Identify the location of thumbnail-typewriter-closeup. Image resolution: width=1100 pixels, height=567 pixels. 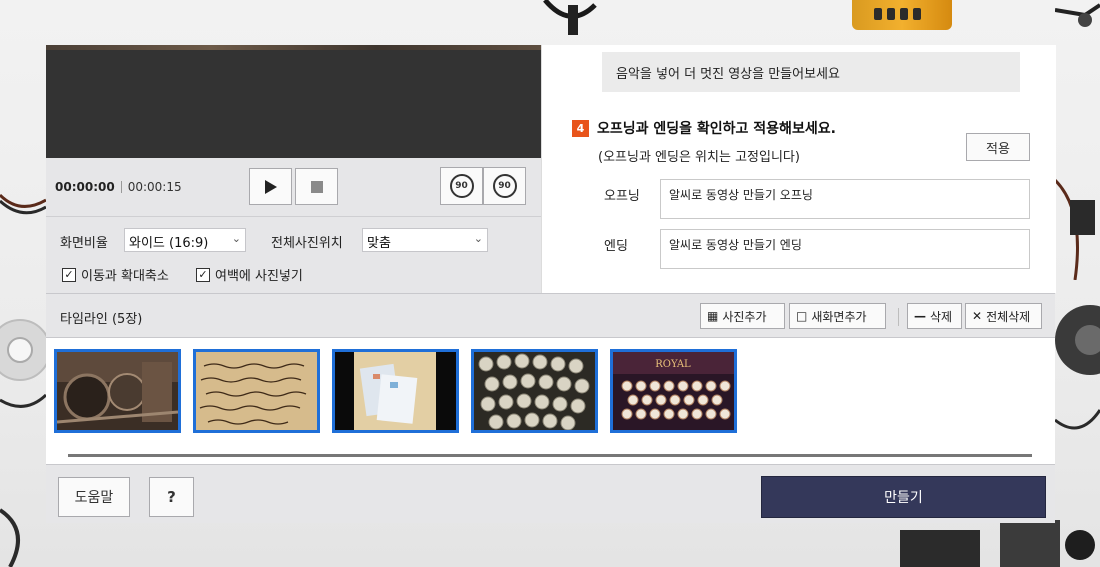
(117, 391).